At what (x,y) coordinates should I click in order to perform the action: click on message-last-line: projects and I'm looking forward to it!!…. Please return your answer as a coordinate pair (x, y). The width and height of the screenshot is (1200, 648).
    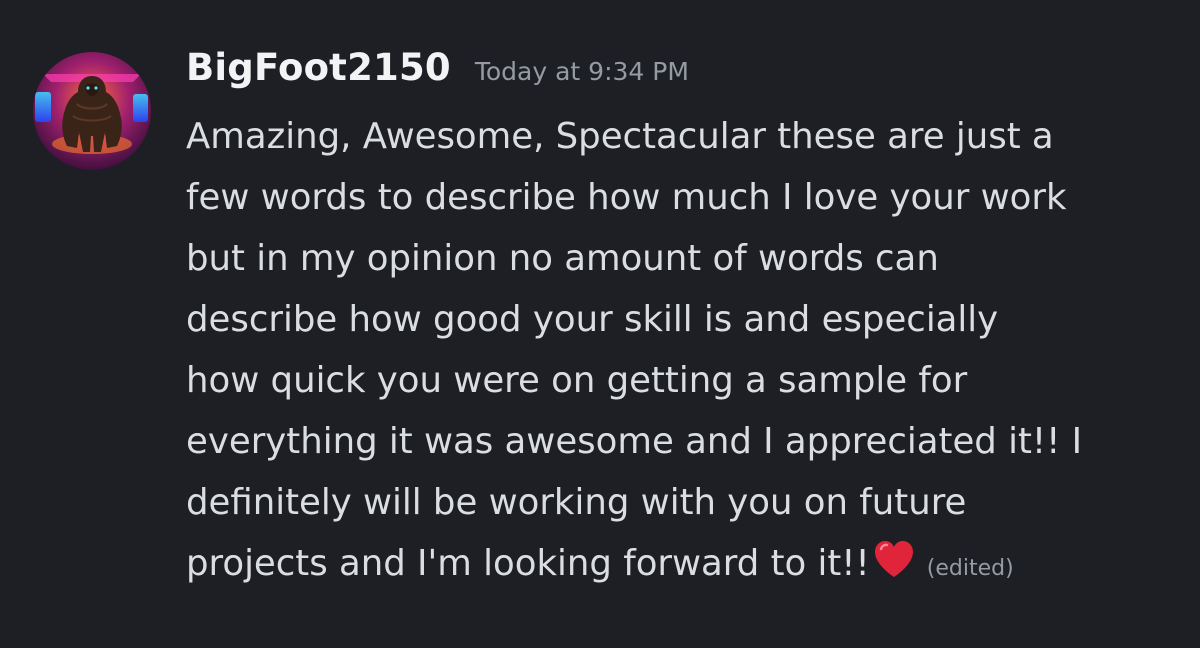
    Looking at the image, I should click on (676, 566).